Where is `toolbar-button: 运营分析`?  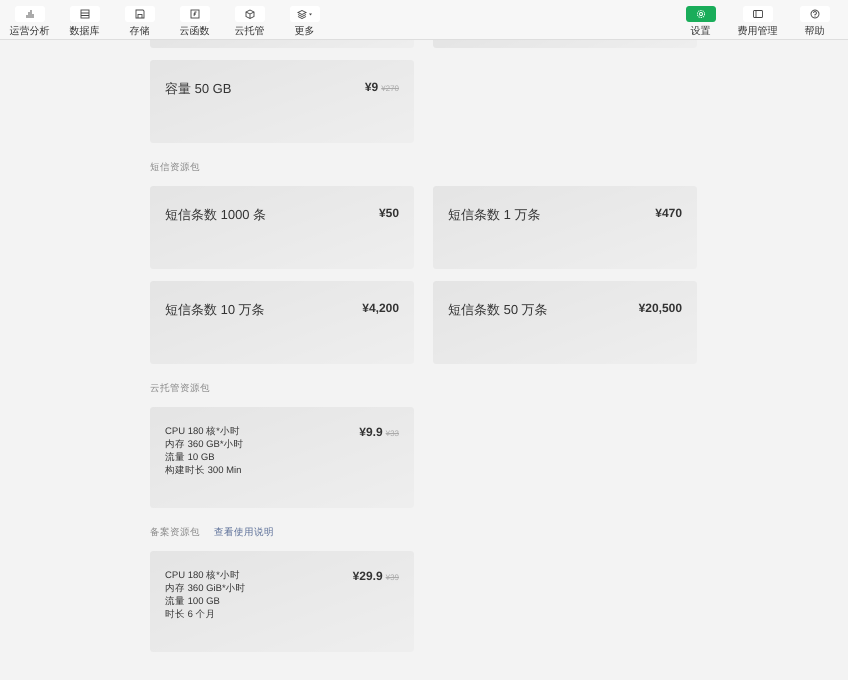 toolbar-button: 运营分析 is located at coordinates (29, 19).